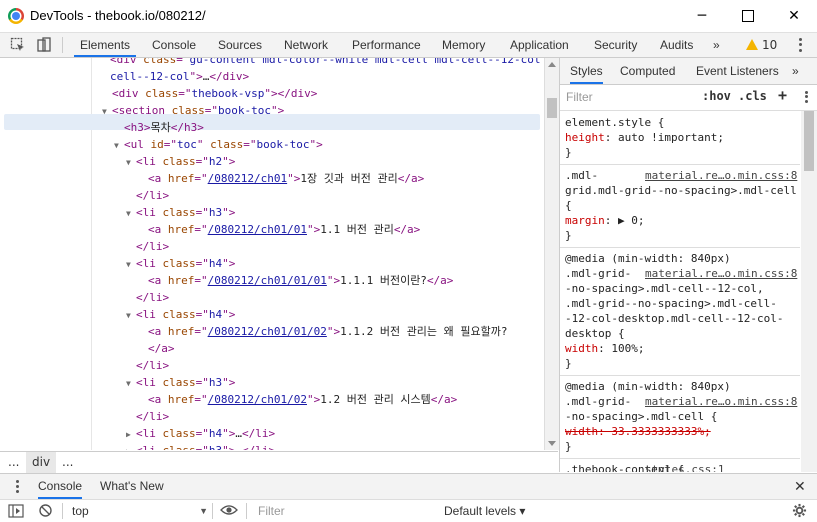 Image resolution: width=817 pixels, height=522 pixels. I want to click on style-rule-line: grid.mdl-grid--no-spacing>.mdl-cell, so click(681, 190).